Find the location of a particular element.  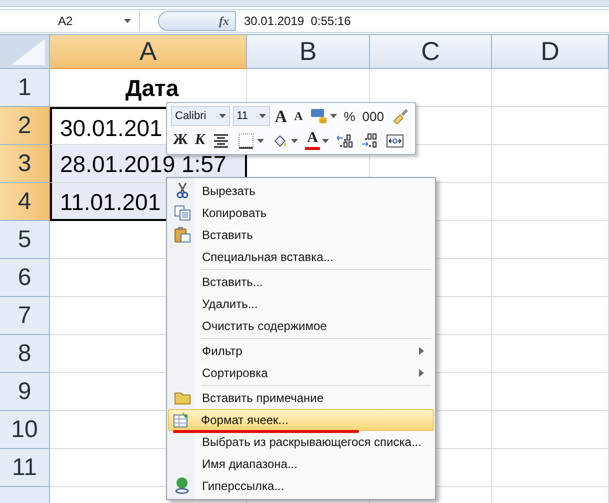

brush-icon is located at coordinates (400, 116).